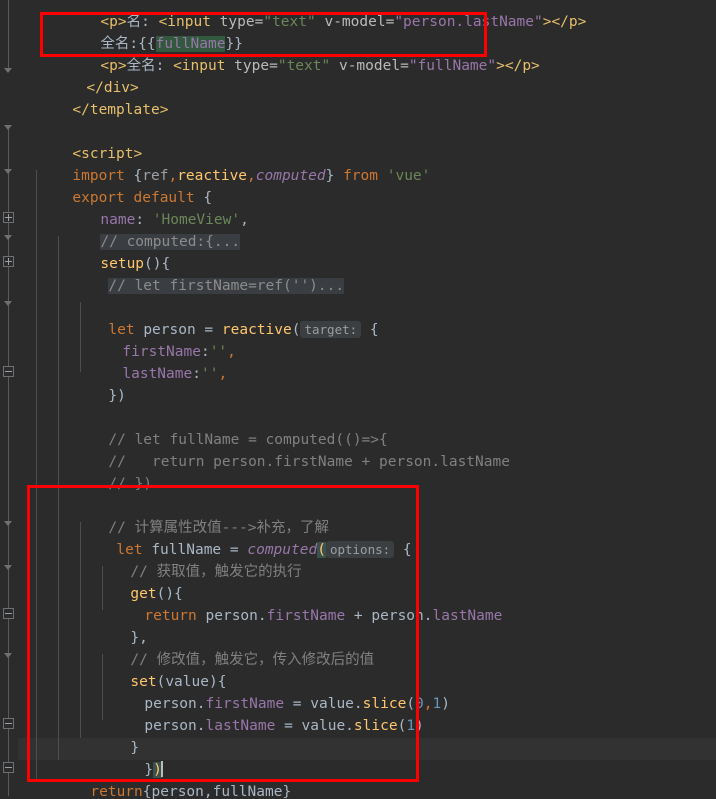  I want to click on code-line-30: // 修改值，触发它，传入修改后的值, so click(226, 647).